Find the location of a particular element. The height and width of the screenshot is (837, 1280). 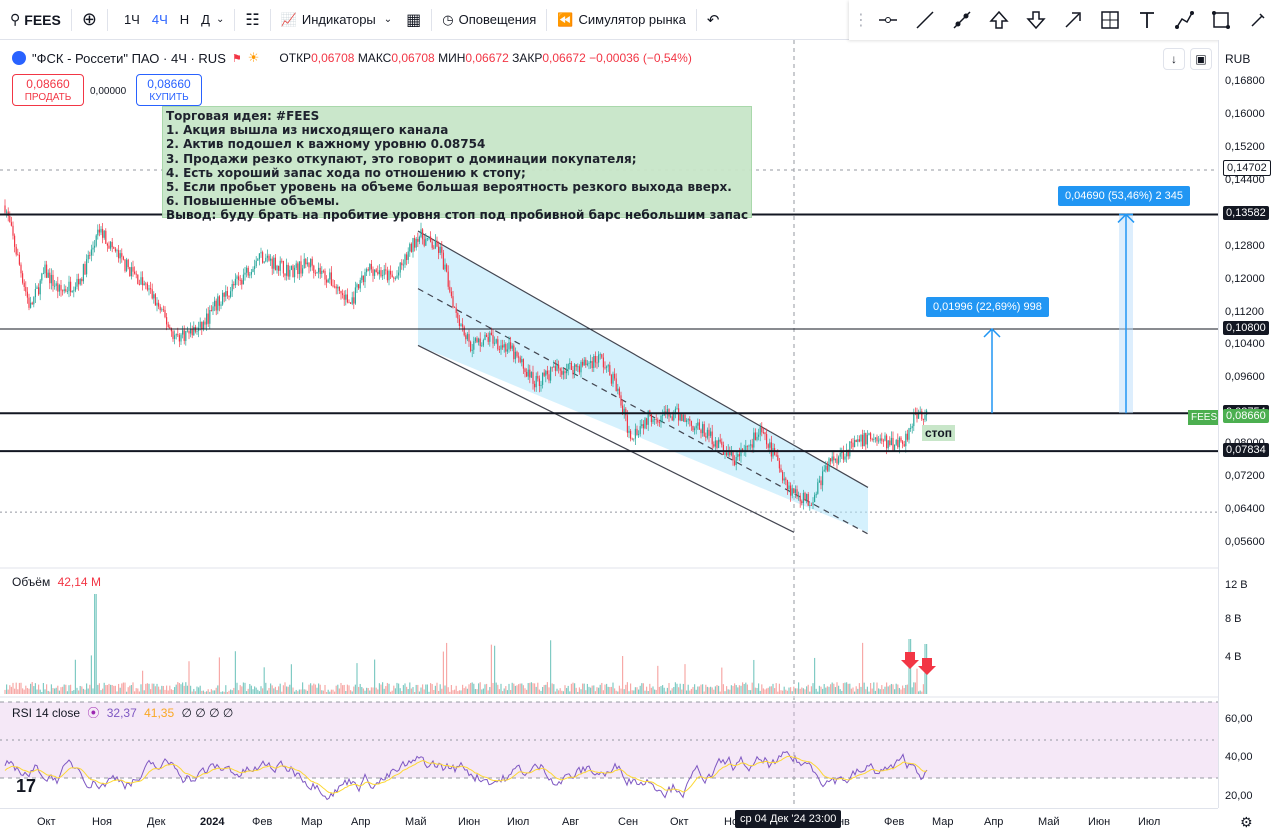

time-tick-label: Дек is located at coordinates (156, 822).